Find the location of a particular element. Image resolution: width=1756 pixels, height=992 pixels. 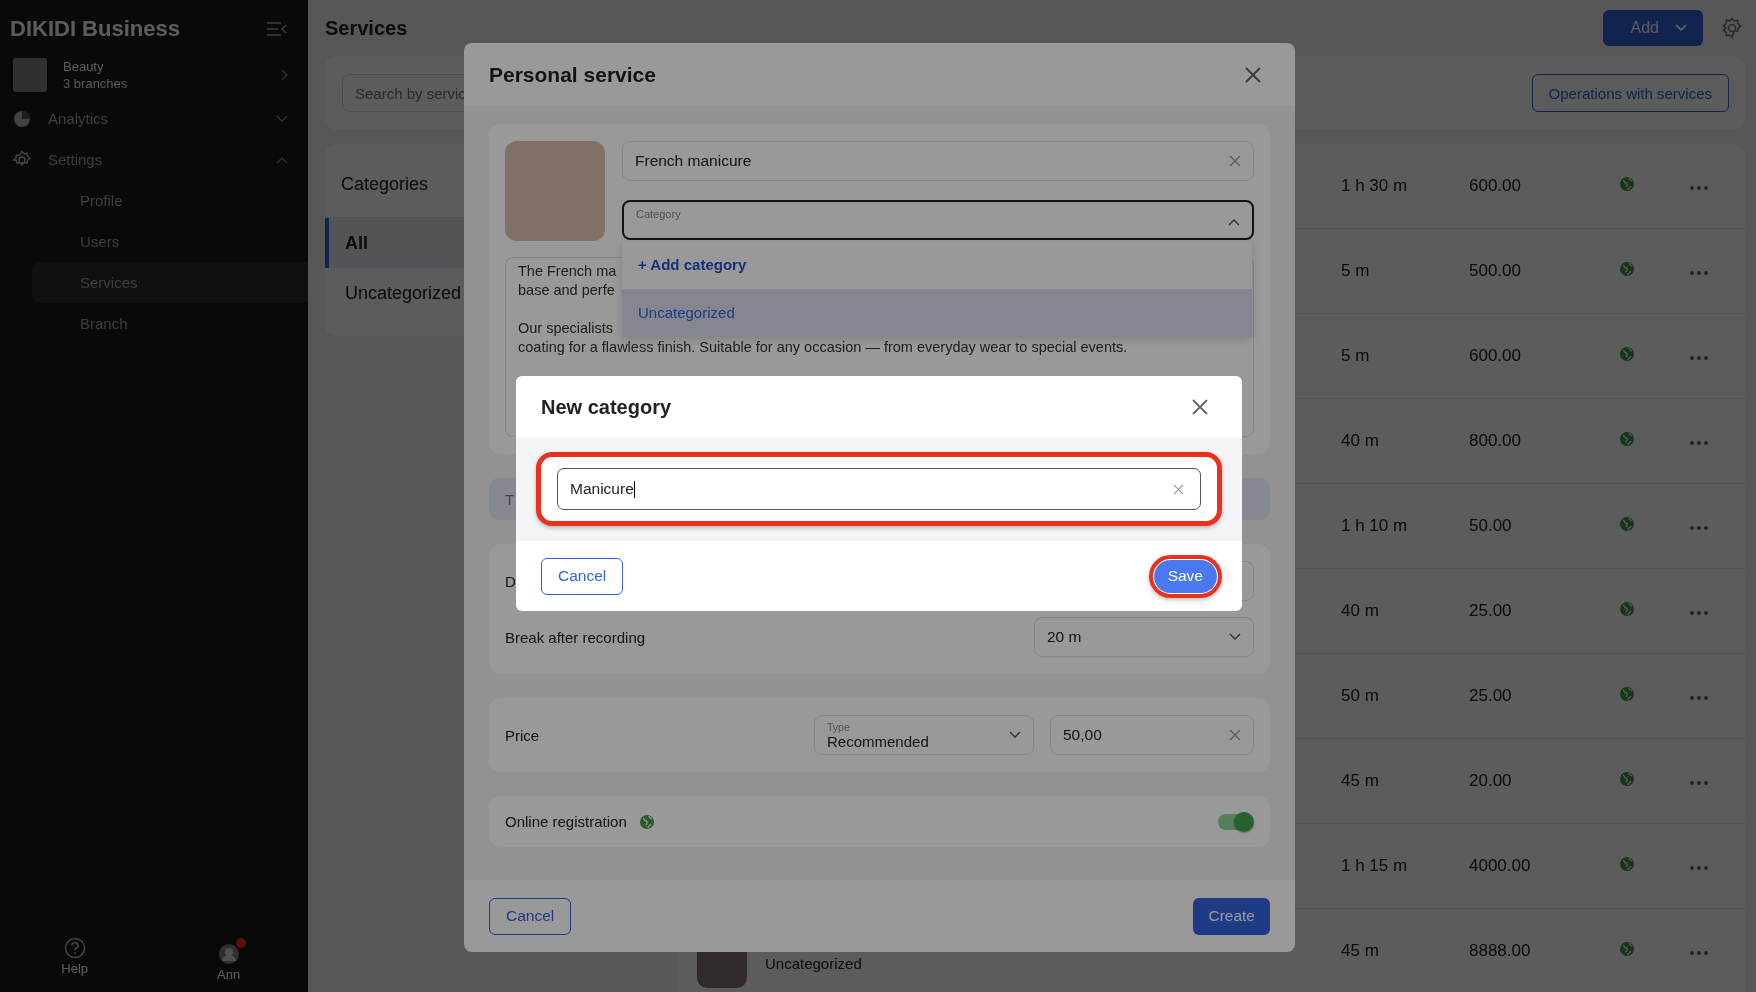

price-label: Price is located at coordinates (523, 735).